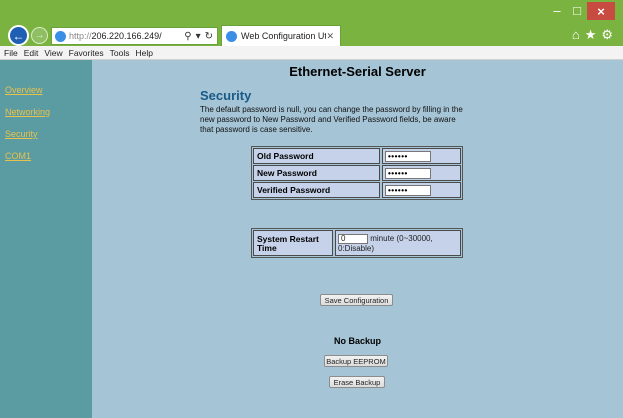 This screenshot has width=623, height=418. Describe the element at coordinates (18, 156) in the screenshot. I see `sidebar-item-com1: COM1` at that location.